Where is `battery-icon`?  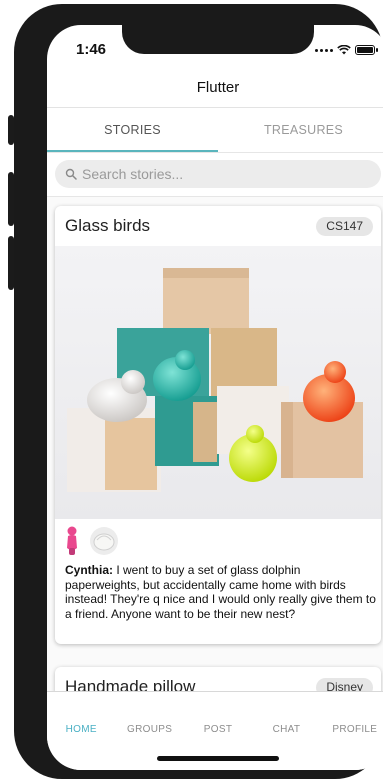 battery-icon is located at coordinates (366, 50).